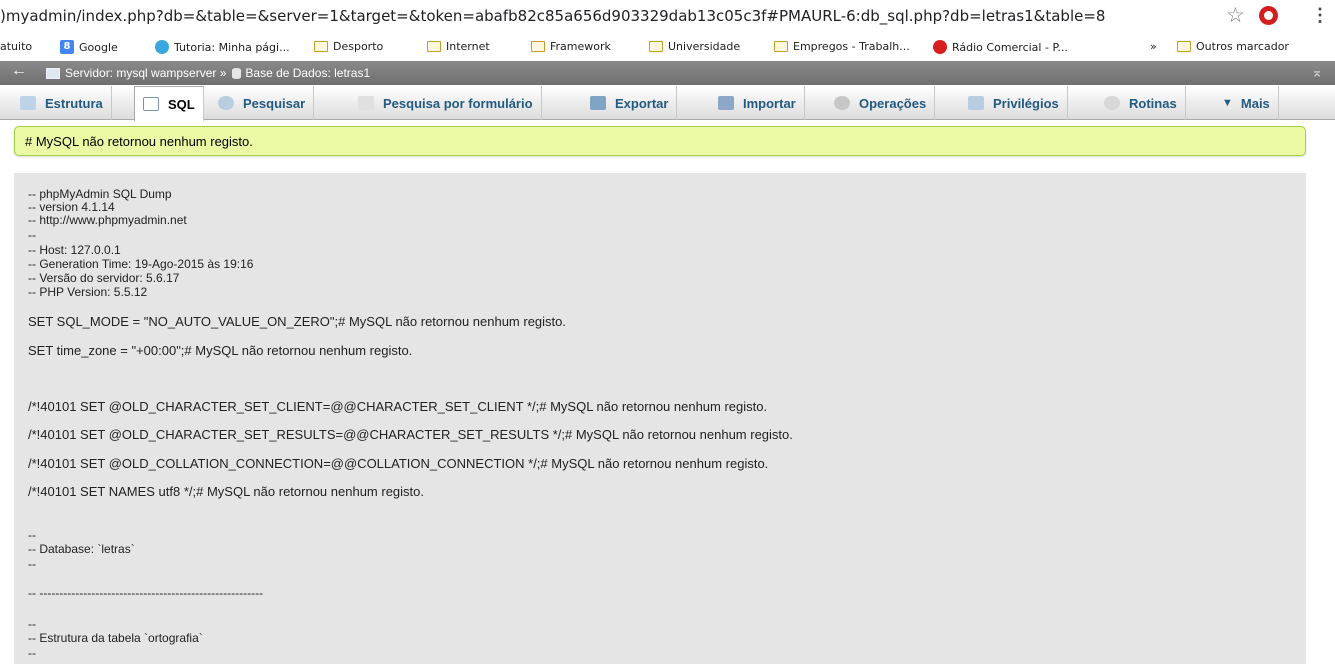 The height and width of the screenshot is (664, 1335). I want to click on breadcrumb-database: Base de Dados: letras1, so click(307, 73).